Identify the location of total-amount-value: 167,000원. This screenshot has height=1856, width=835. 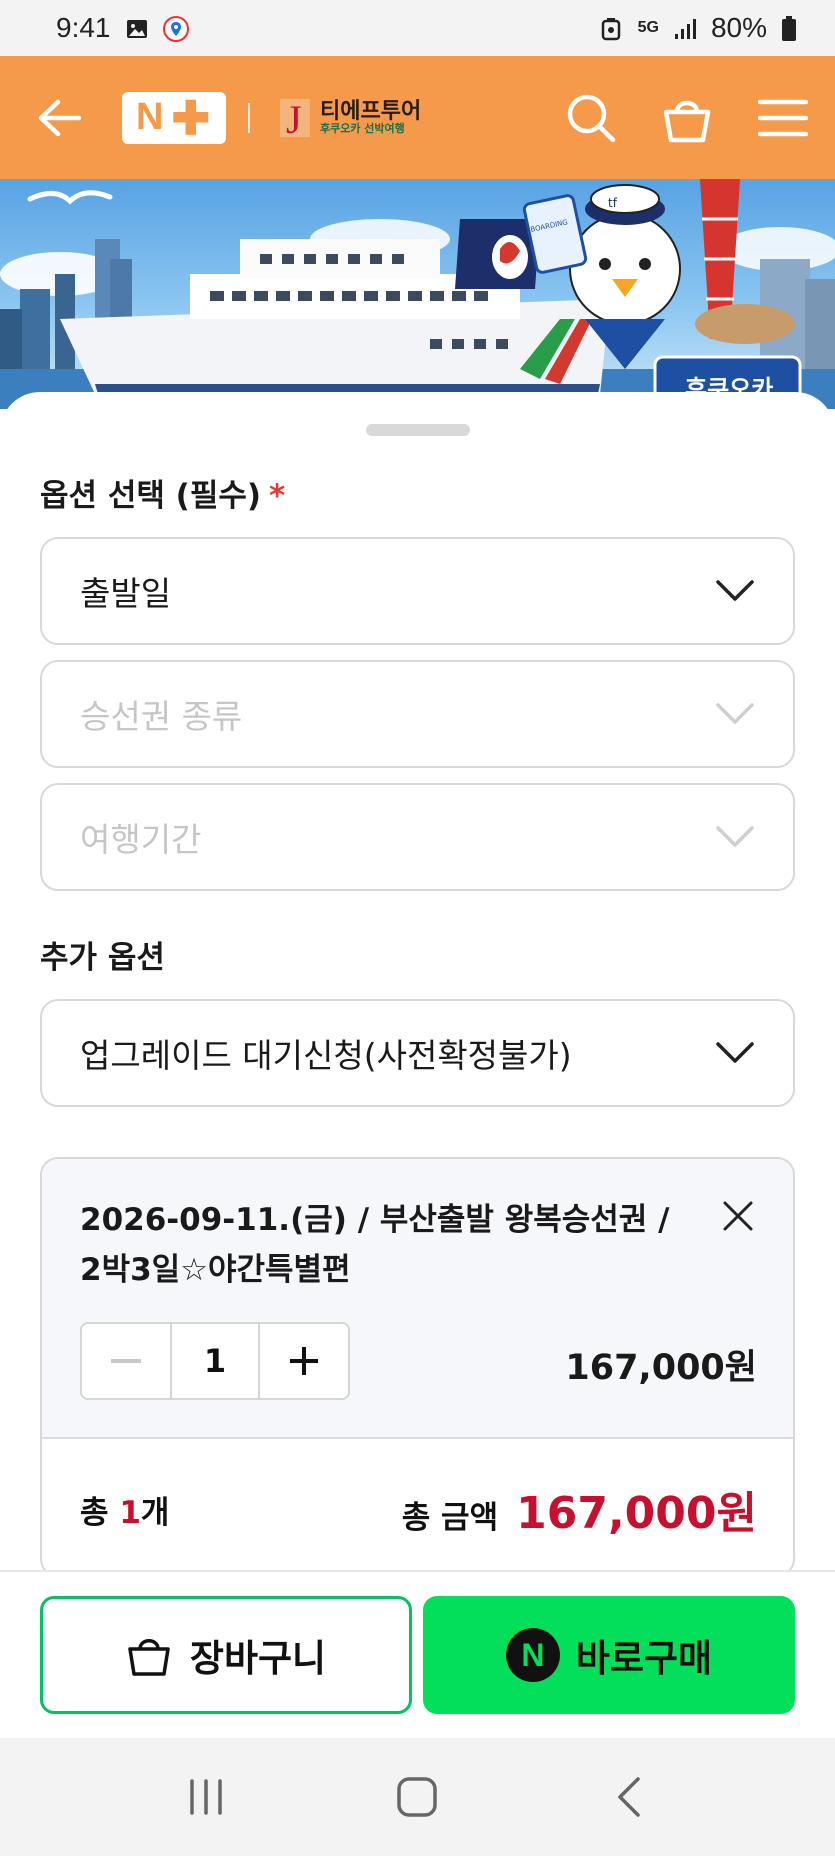
(636, 1509).